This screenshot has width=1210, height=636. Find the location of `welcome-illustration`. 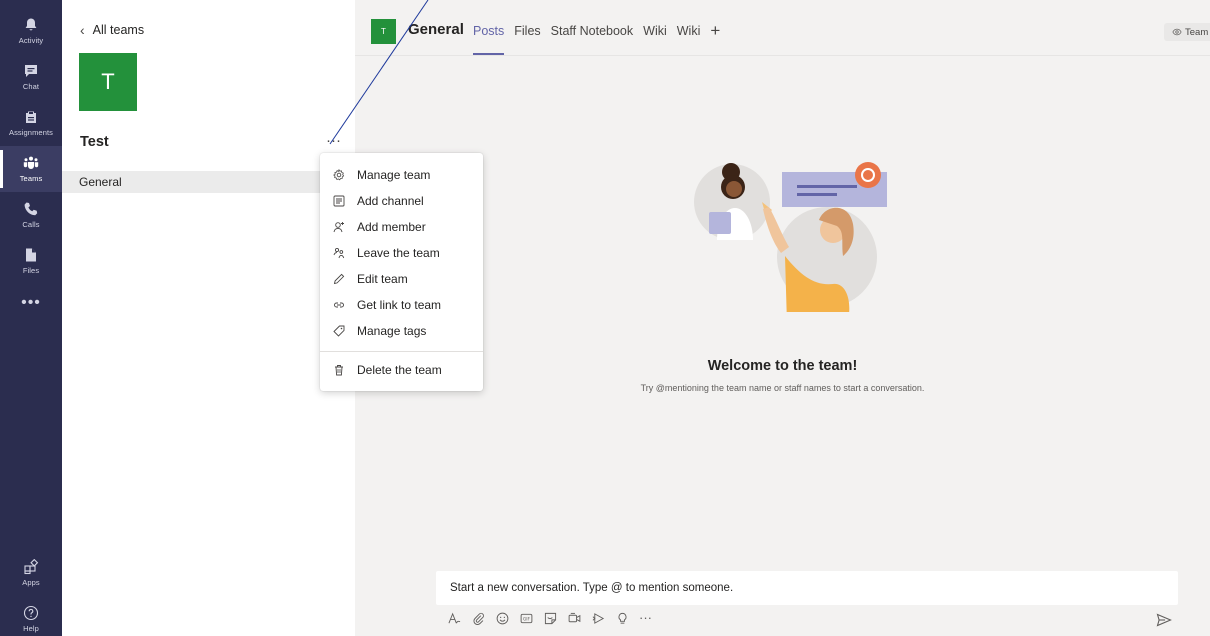

welcome-illustration is located at coordinates (790, 237).